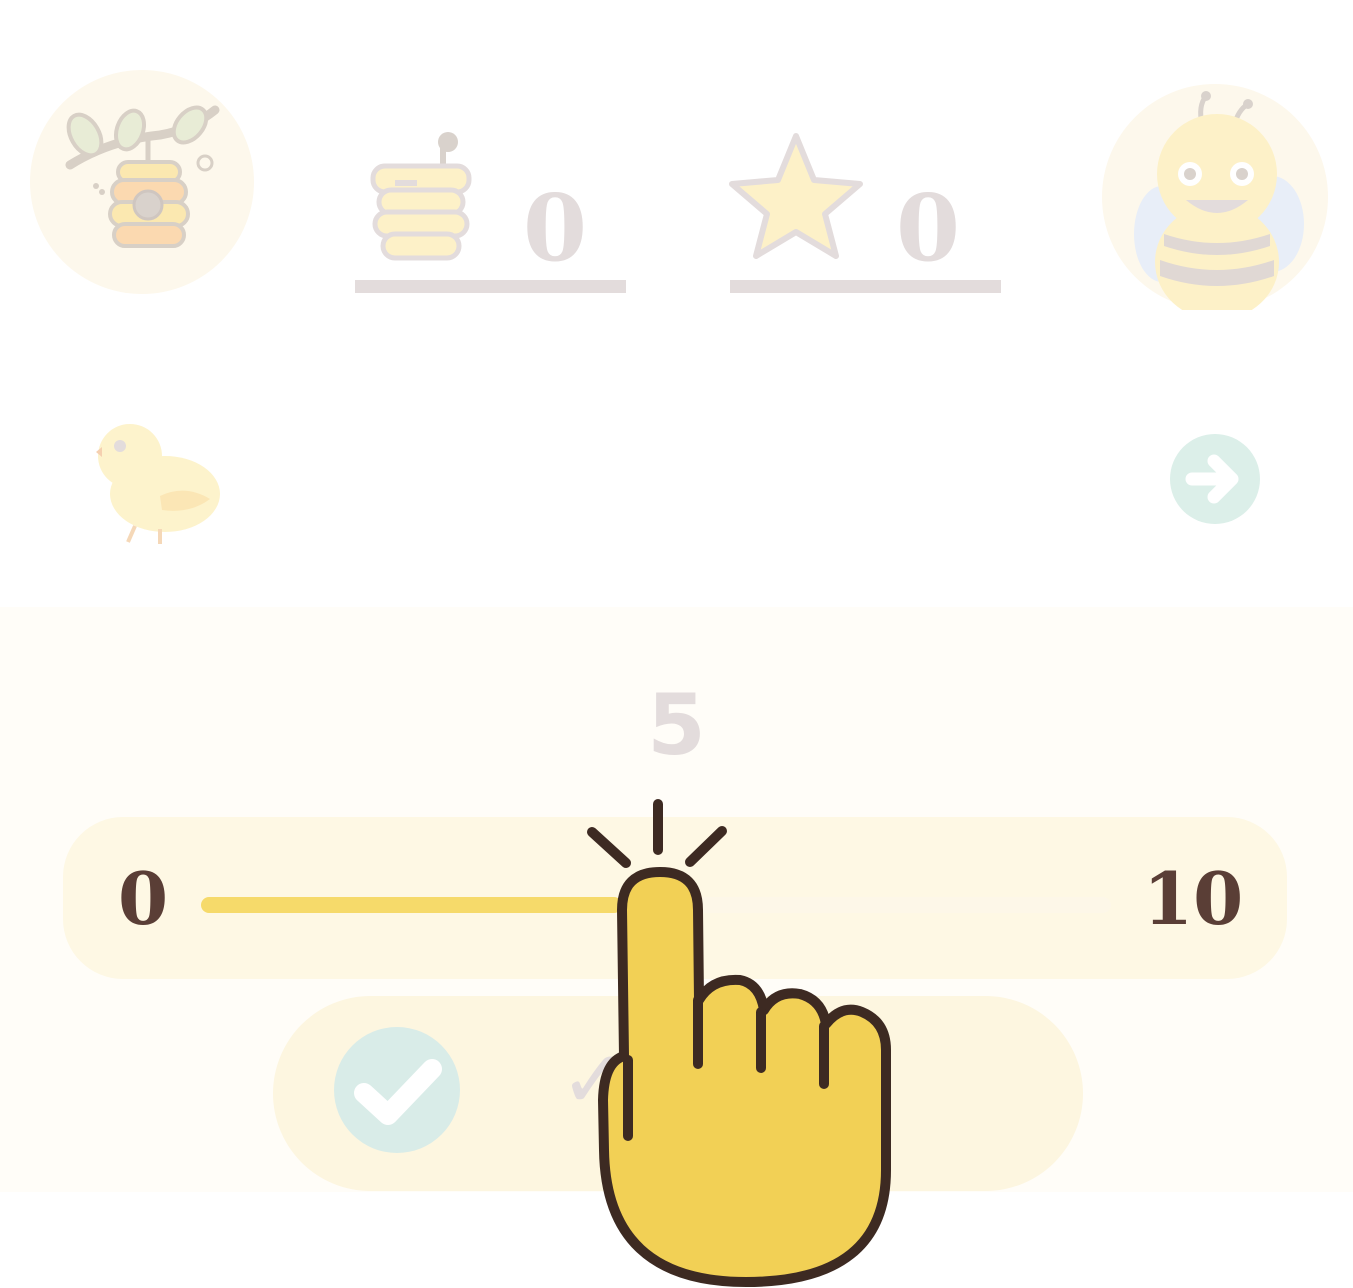  What do you see at coordinates (796, 196) in the screenshot?
I see `star-icon` at bounding box center [796, 196].